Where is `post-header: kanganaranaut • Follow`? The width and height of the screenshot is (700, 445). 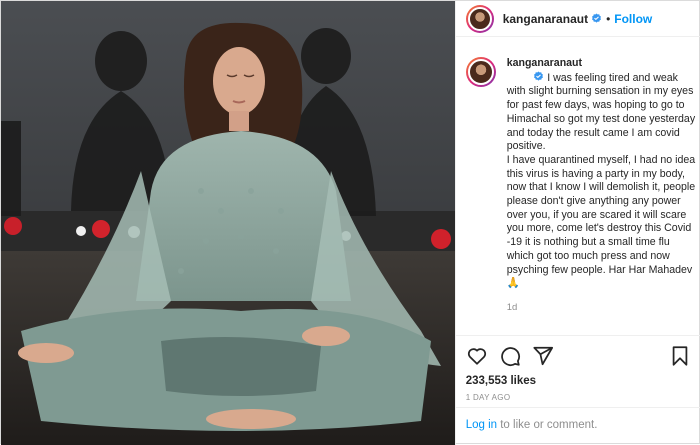
post-header: kanganaranaut • Follow is located at coordinates (577, 19).